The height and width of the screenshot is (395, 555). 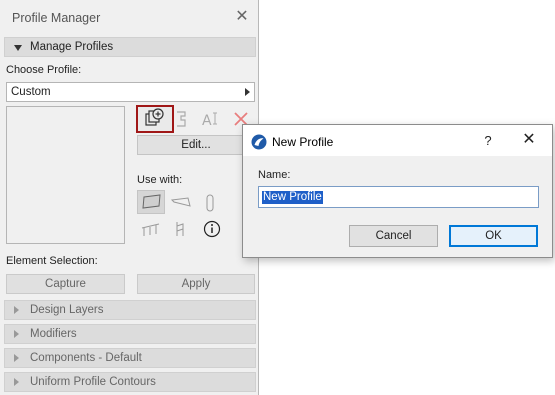 What do you see at coordinates (488, 140) in the screenshot?
I see `help-icon: ?` at bounding box center [488, 140].